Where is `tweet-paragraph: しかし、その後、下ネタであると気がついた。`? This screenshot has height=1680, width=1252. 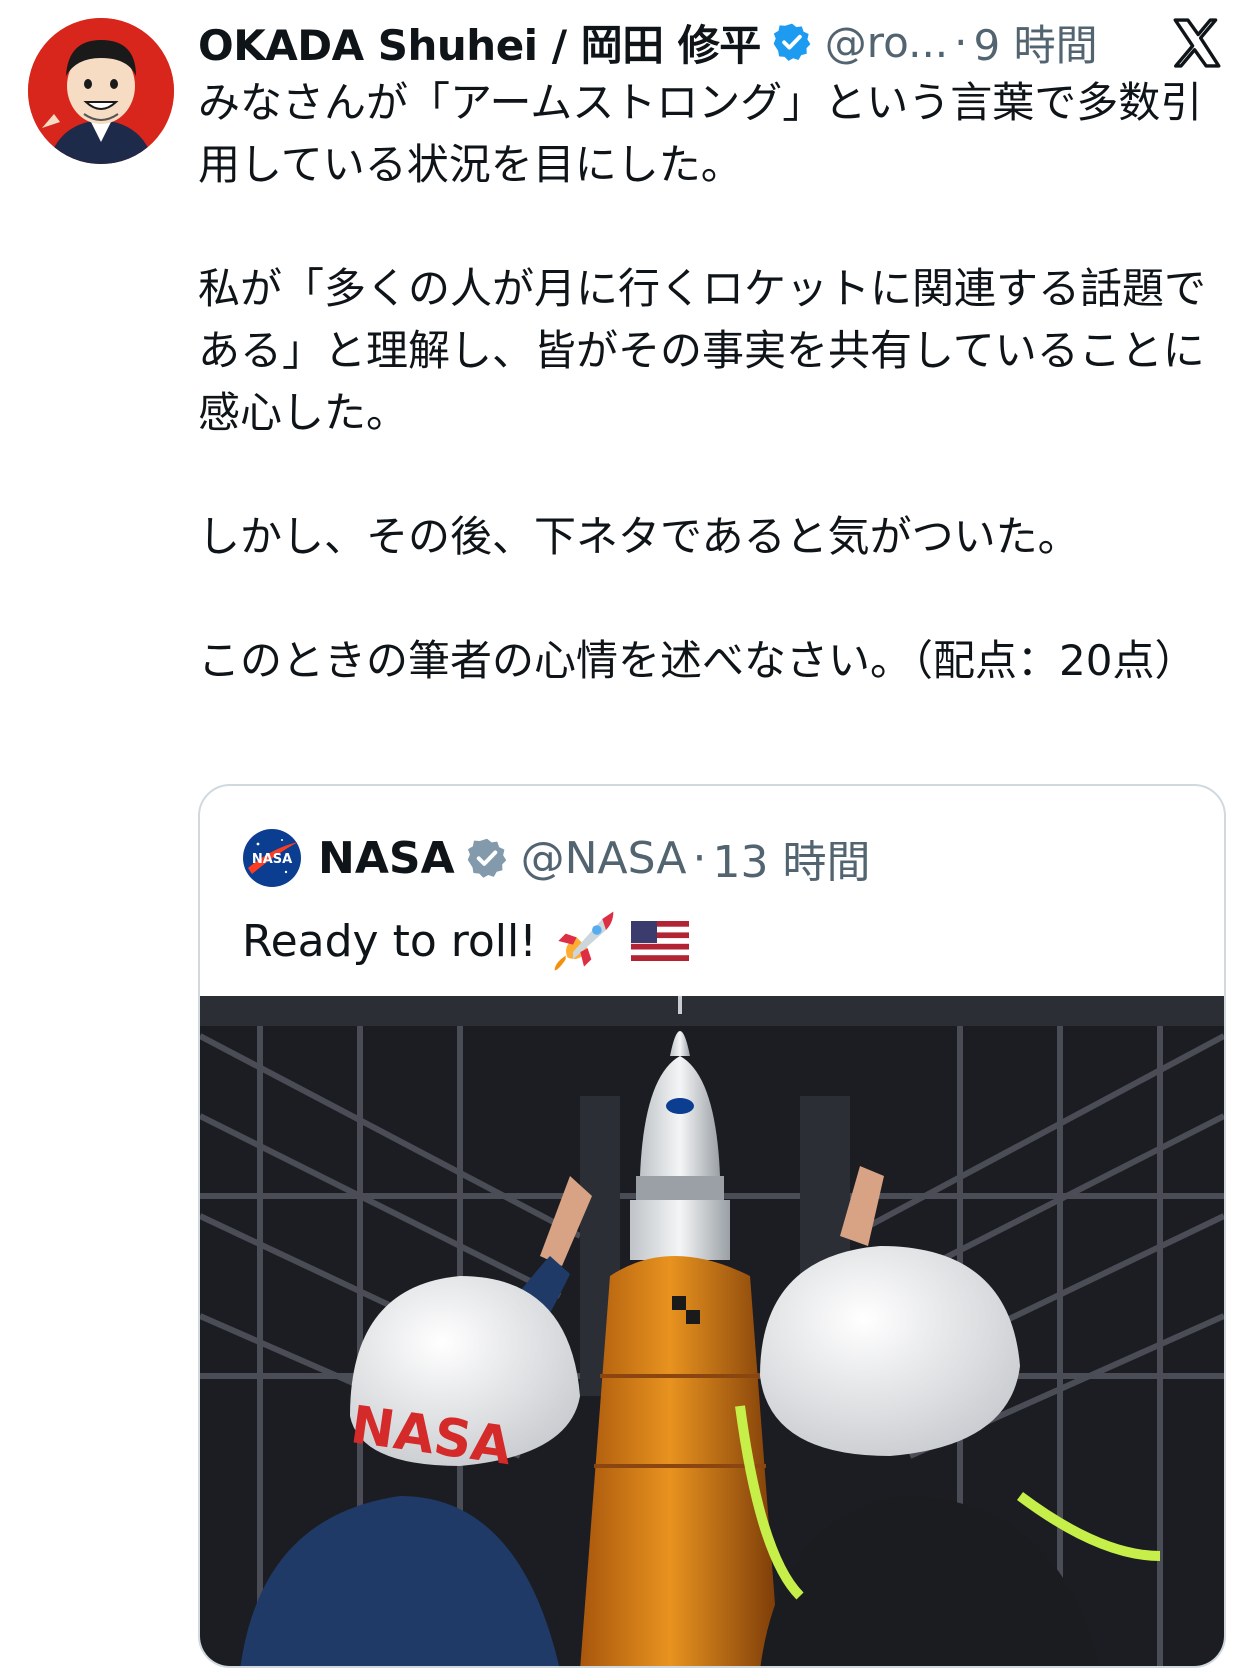
tweet-paragraph: しかし、その後、下ネタであると気がついた。 is located at coordinates (639, 536).